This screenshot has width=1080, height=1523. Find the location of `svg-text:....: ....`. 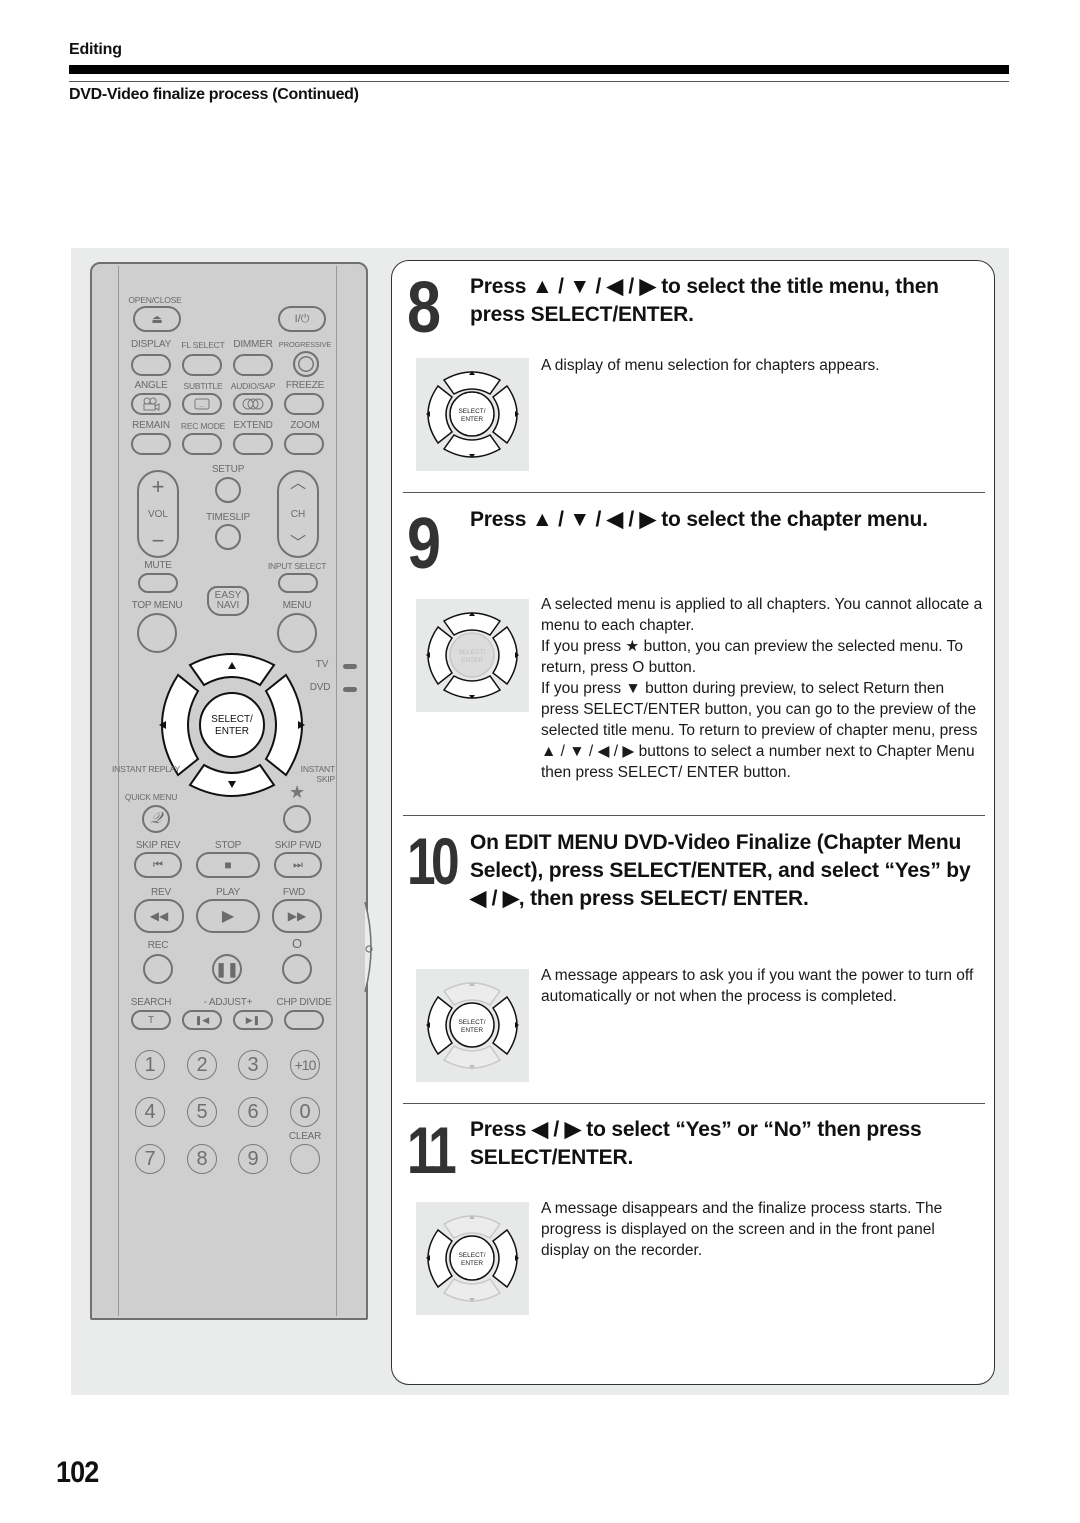

svg-text:....: .... is located at coordinates (201, 406).